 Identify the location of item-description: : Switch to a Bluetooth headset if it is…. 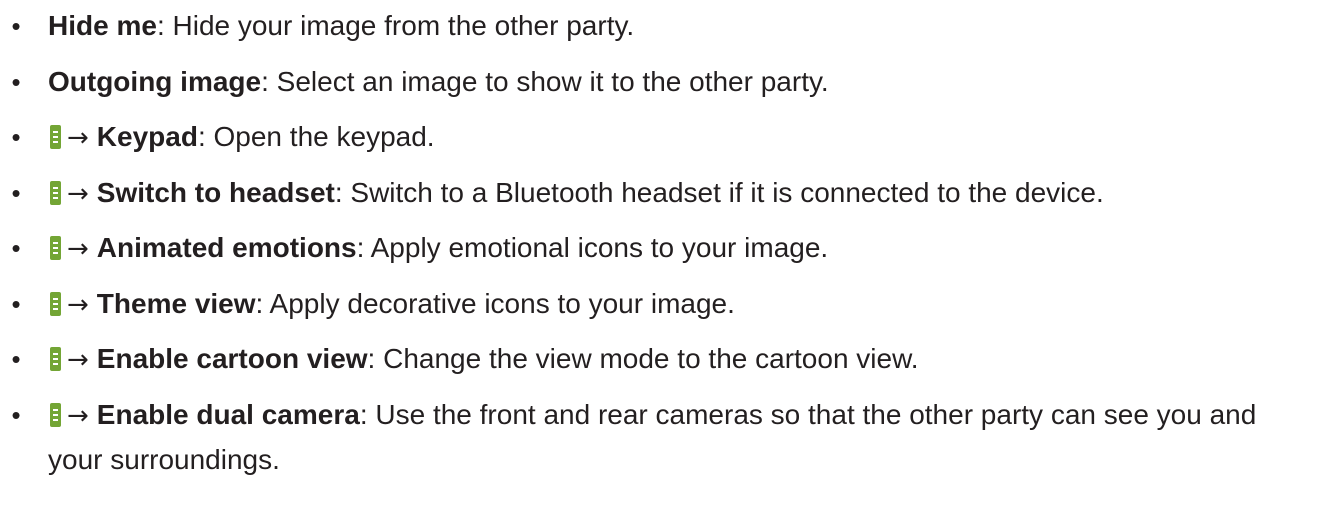
(719, 192).